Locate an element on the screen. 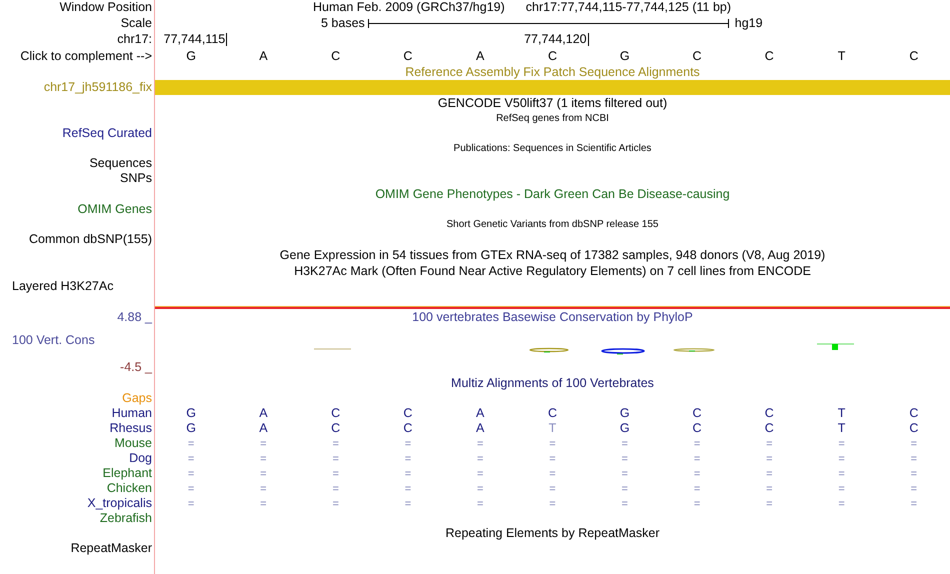 This screenshot has width=950, height=574. coordinate-label: 77,744,115 is located at coordinates (196, 39).